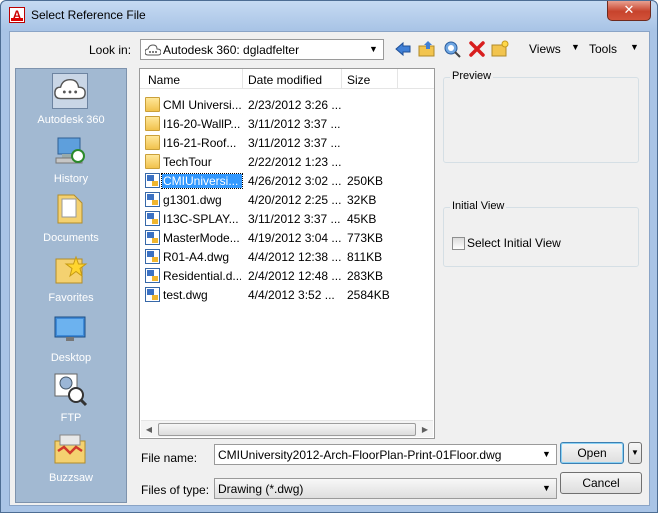  What do you see at coordinates (70, 449) in the screenshot?
I see `buzzsaw-icon` at bounding box center [70, 449].